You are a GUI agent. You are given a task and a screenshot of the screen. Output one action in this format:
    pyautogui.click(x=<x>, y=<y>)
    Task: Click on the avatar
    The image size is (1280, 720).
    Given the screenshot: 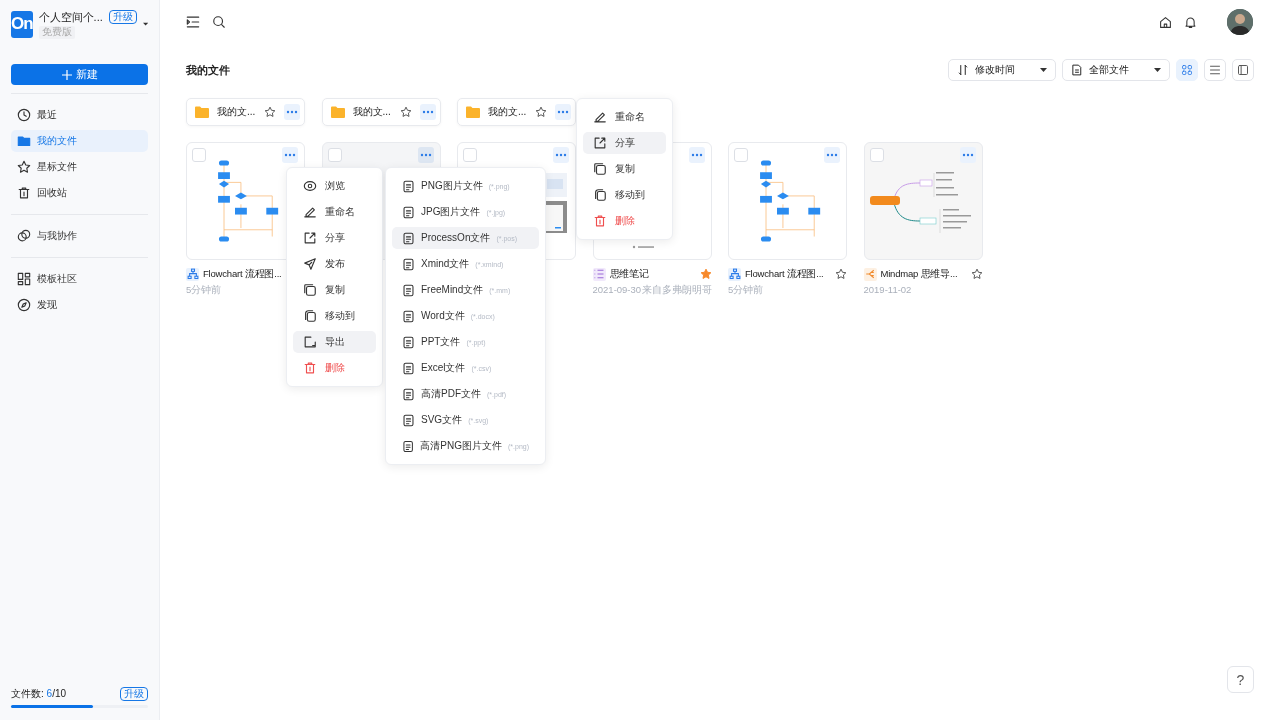 What is the action you would take?
    pyautogui.click(x=1240, y=22)
    